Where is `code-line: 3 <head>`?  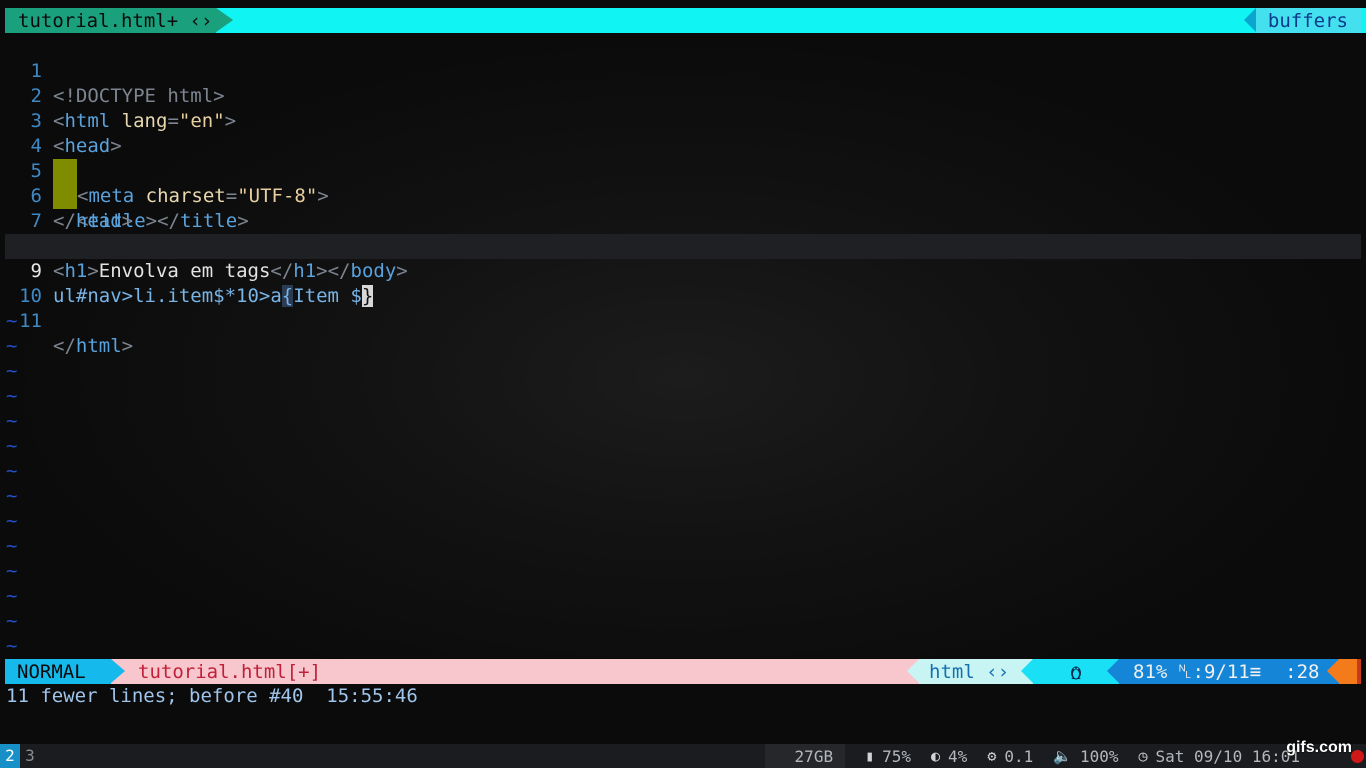 code-line: 3 <head> is located at coordinates (683, 120).